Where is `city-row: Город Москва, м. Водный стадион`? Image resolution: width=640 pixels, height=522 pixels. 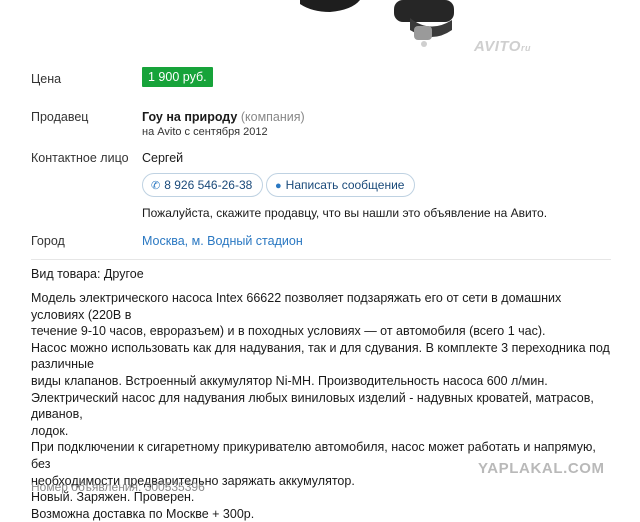
city-row: Город Москва, м. Водный стадион is located at coordinates (321, 243).